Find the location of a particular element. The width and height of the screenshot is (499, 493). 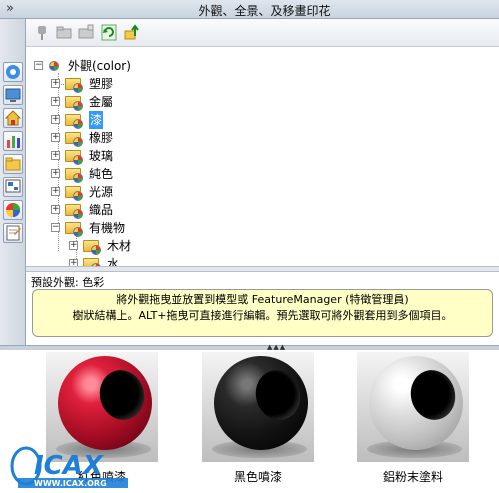

task-pane-tabs is located at coordinates (13, 184).